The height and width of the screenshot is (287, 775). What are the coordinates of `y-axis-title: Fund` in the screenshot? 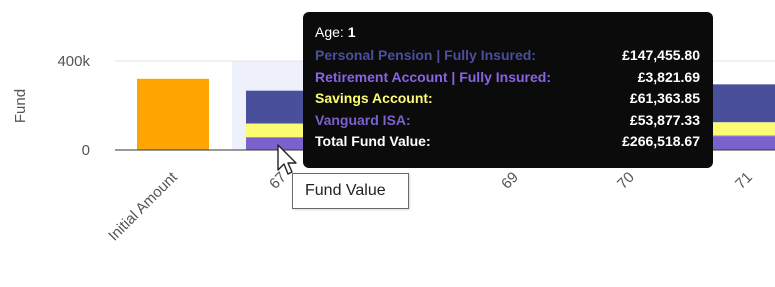 It's located at (20, 106).